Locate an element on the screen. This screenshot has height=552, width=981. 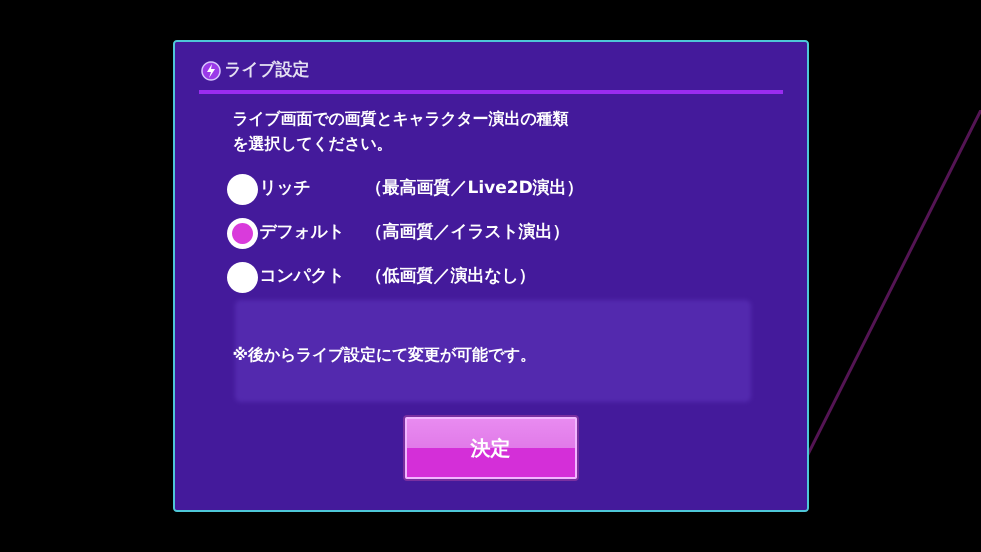
option-label: コンパクト is located at coordinates (303, 276).